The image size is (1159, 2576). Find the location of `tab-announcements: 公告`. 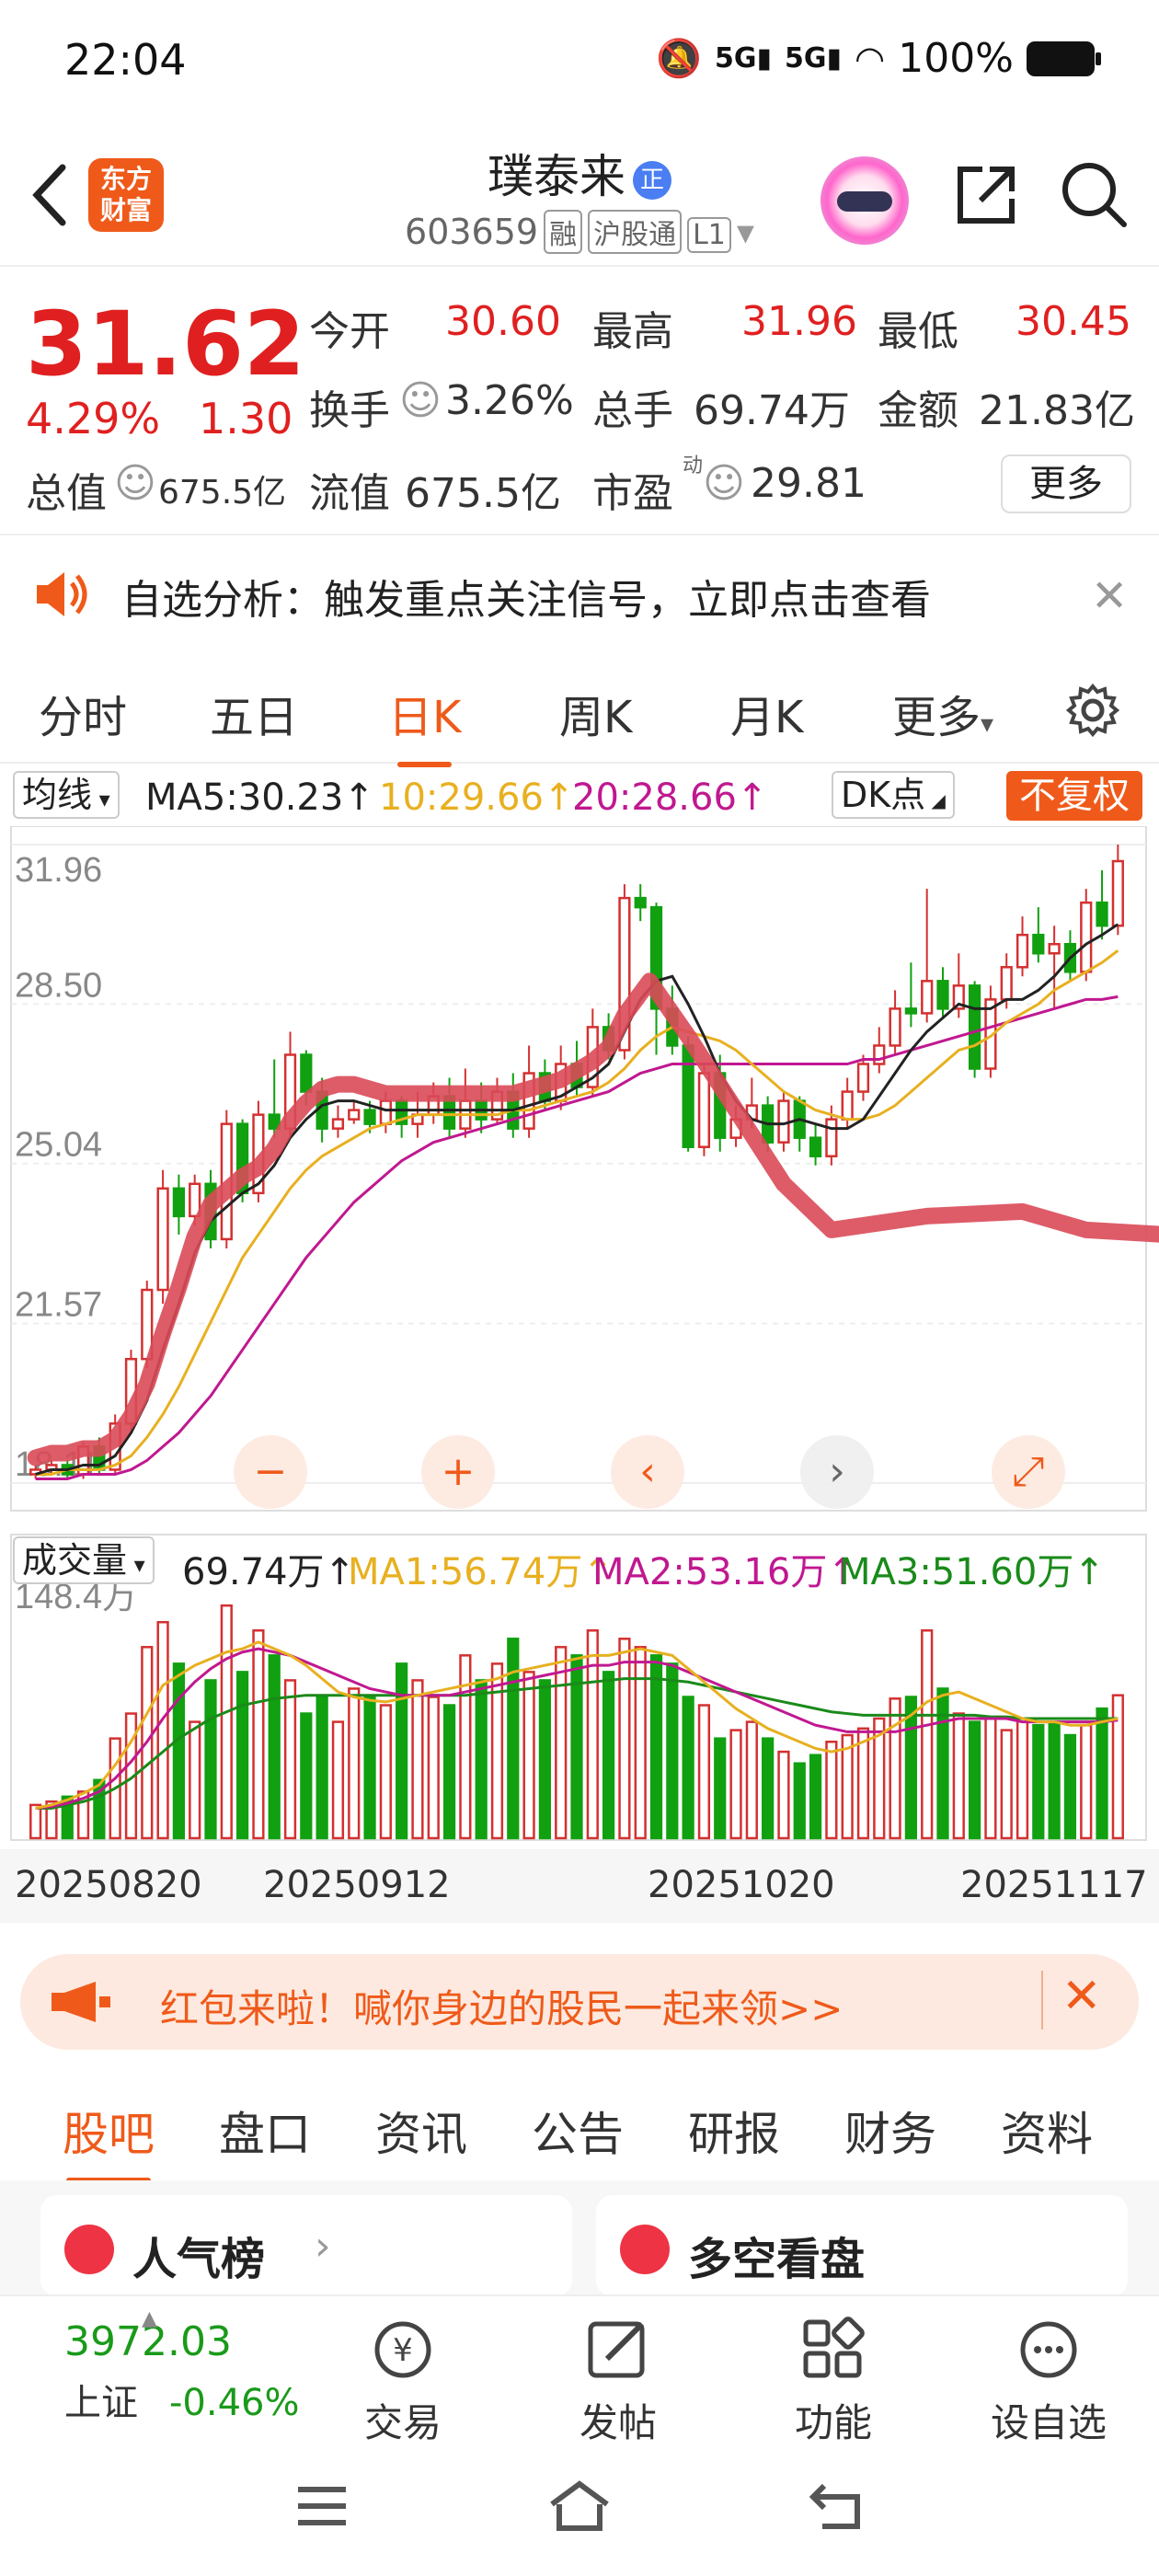

tab-announcements: 公告 is located at coordinates (578, 2131).